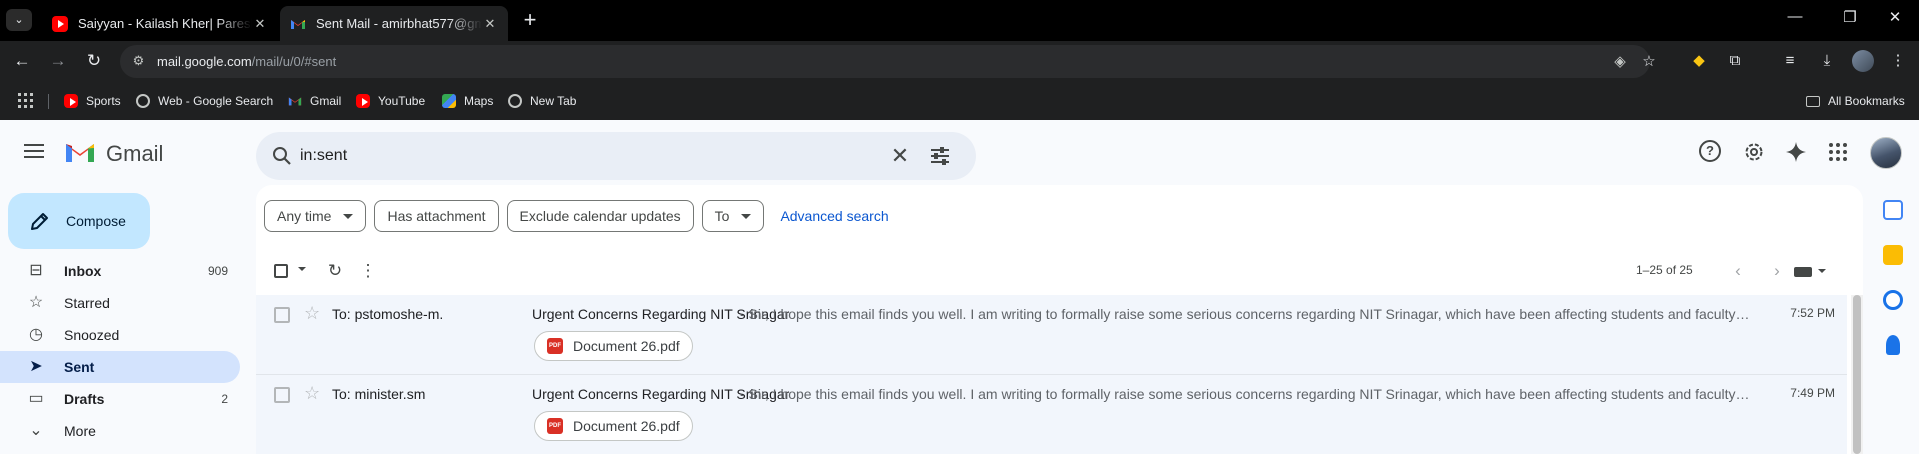 The image size is (1919, 454). What do you see at coordinates (295, 101) in the screenshot?
I see `gmail-icon` at bounding box center [295, 101].